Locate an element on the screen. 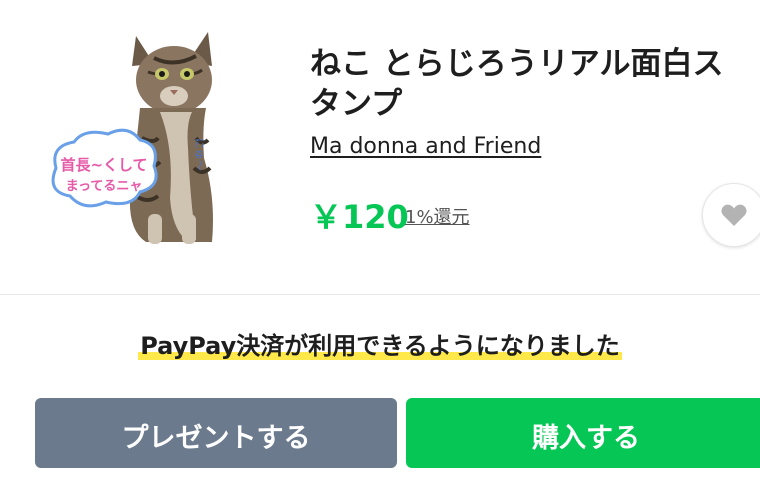 Image resolution: width=760 pixels, height=480 pixels. paypay-notice-text: PayPay決済が利用できるようになりました is located at coordinates (380, 346).